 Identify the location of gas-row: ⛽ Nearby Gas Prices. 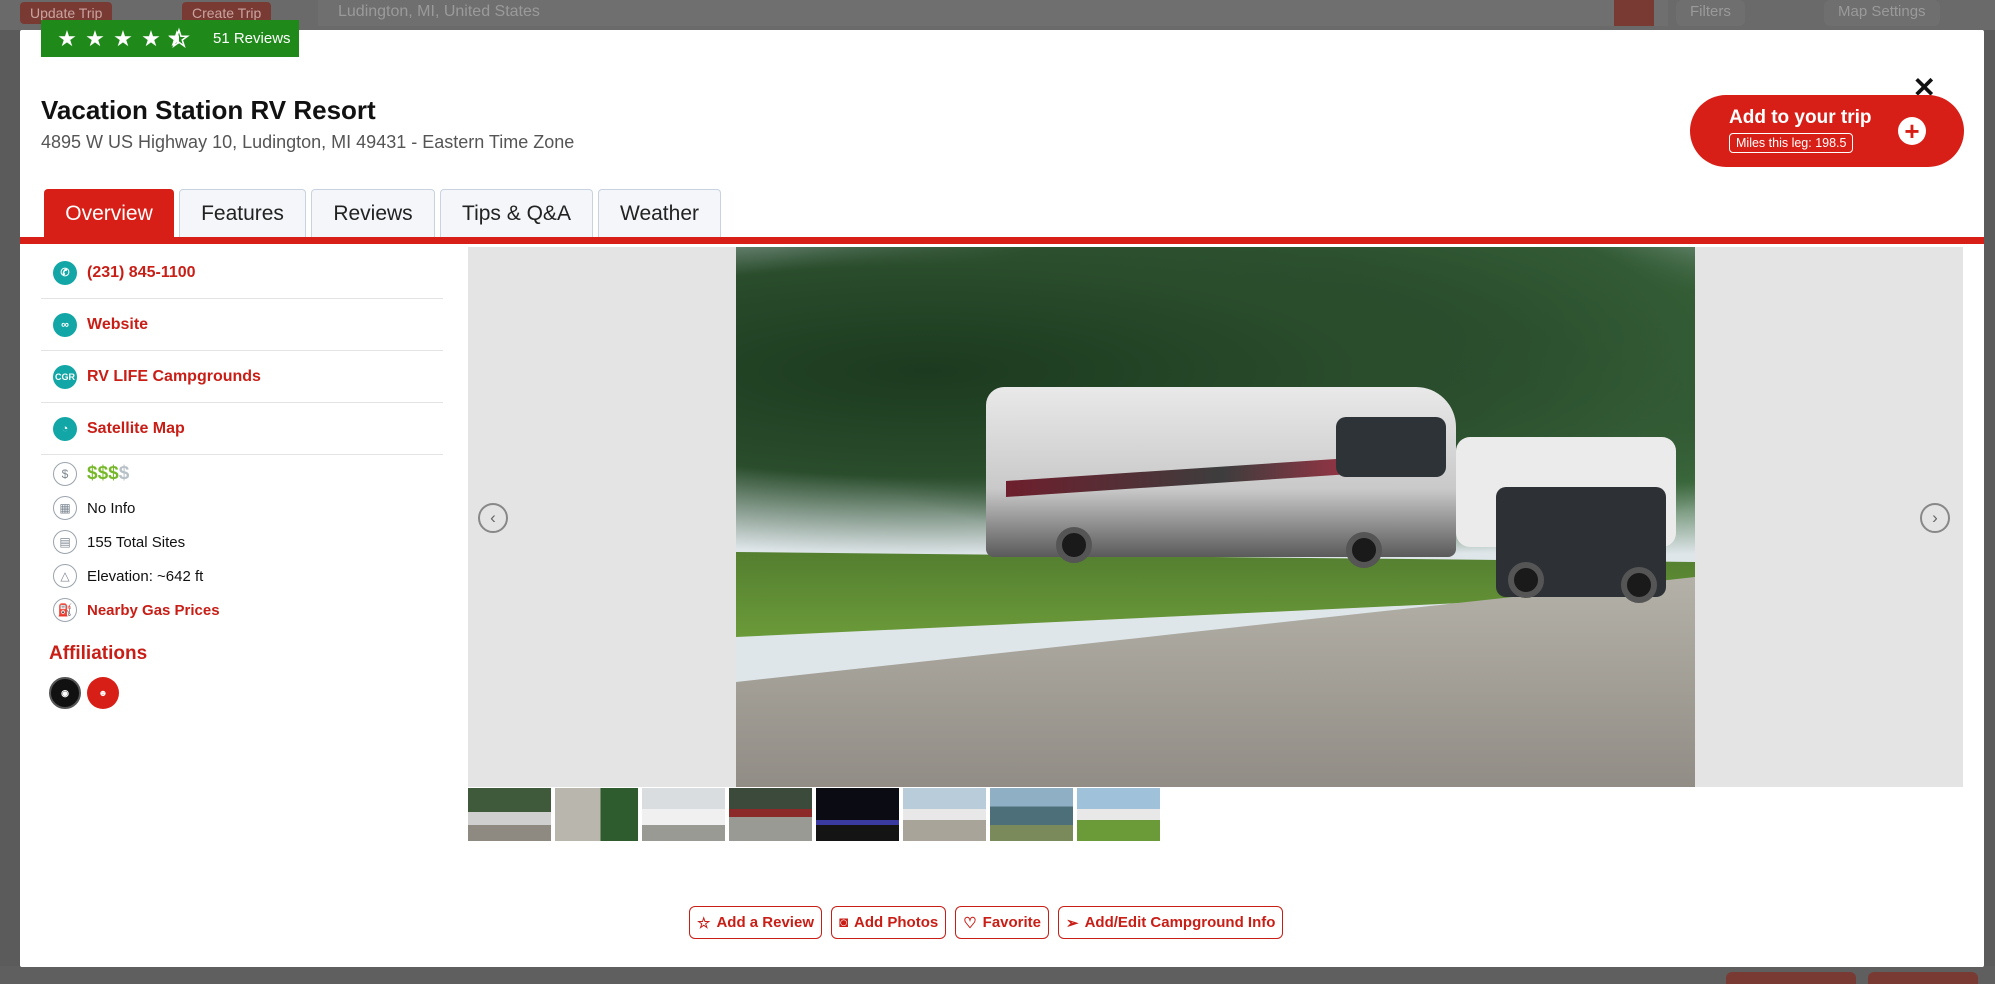
(242, 610).